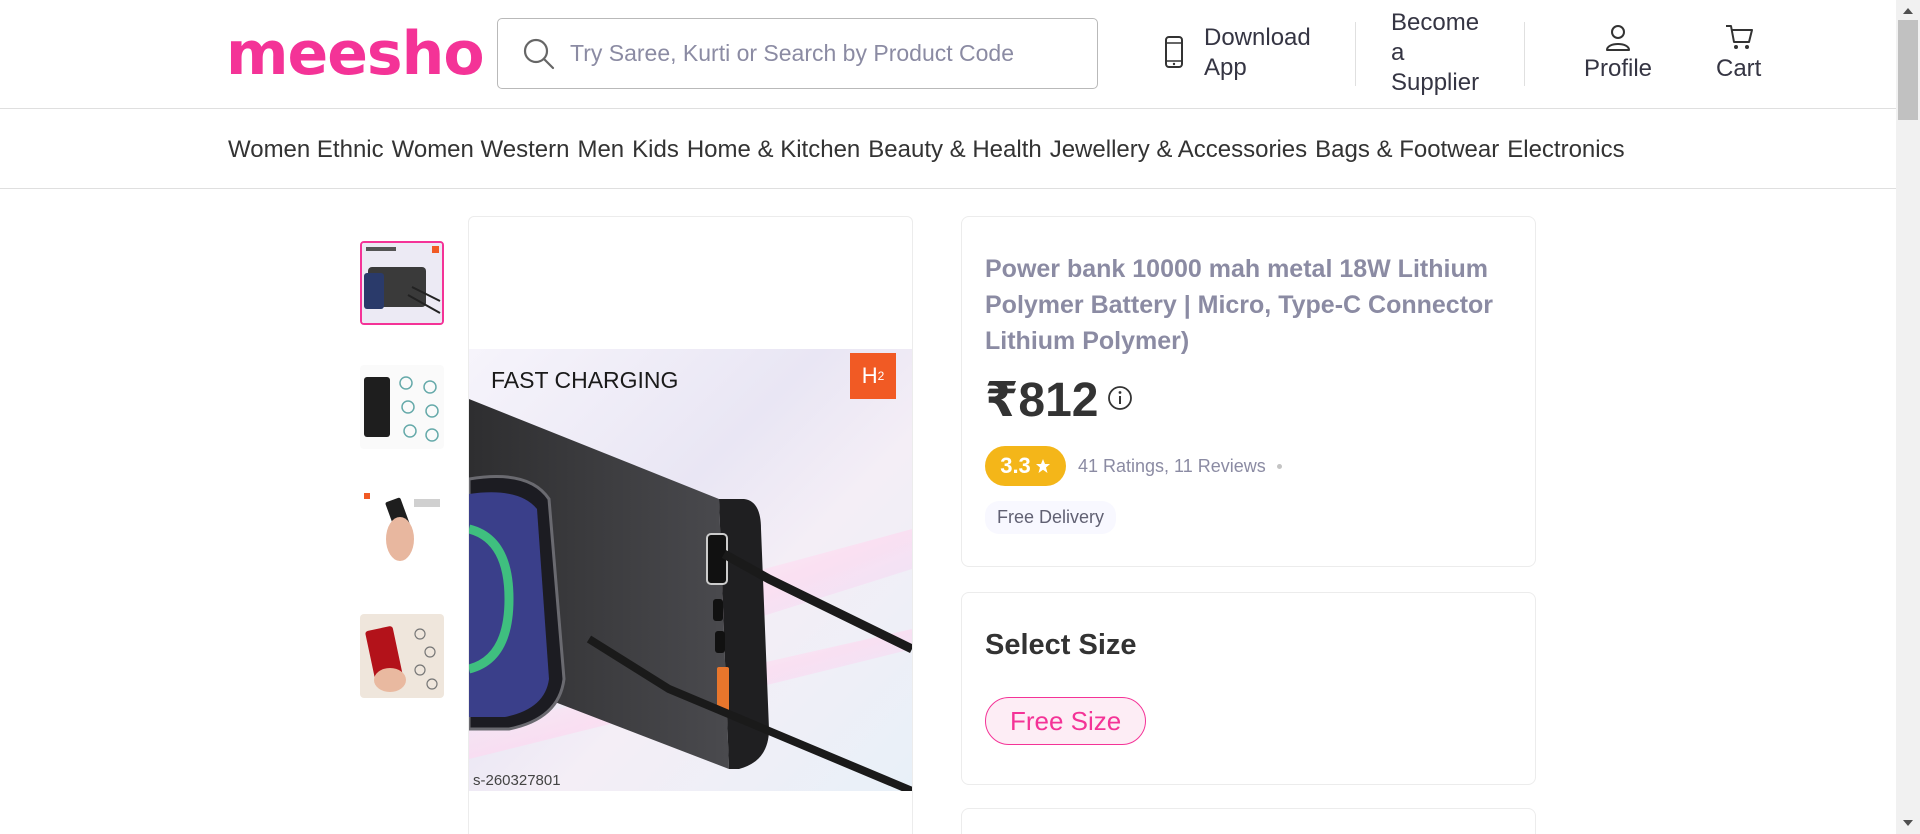 The image size is (1920, 834). Describe the element at coordinates (690, 595) in the screenshot. I see `powerbank-product-illustration` at that location.